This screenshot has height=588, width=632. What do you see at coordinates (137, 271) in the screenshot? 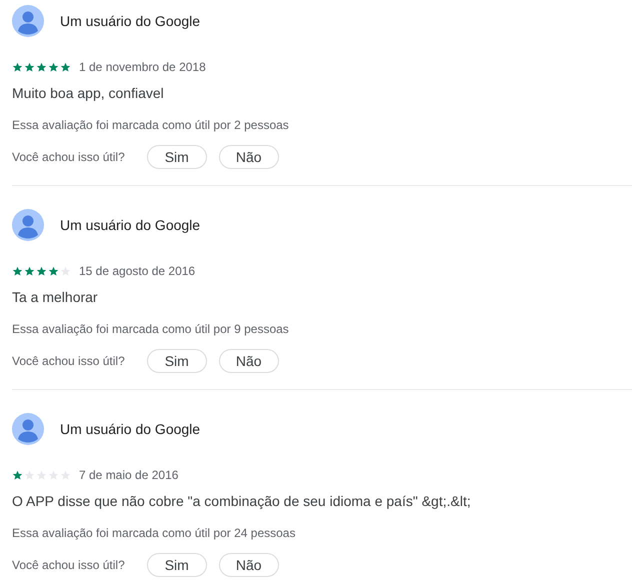
I see `review-date: 15 de agosto de 2016` at bounding box center [137, 271].